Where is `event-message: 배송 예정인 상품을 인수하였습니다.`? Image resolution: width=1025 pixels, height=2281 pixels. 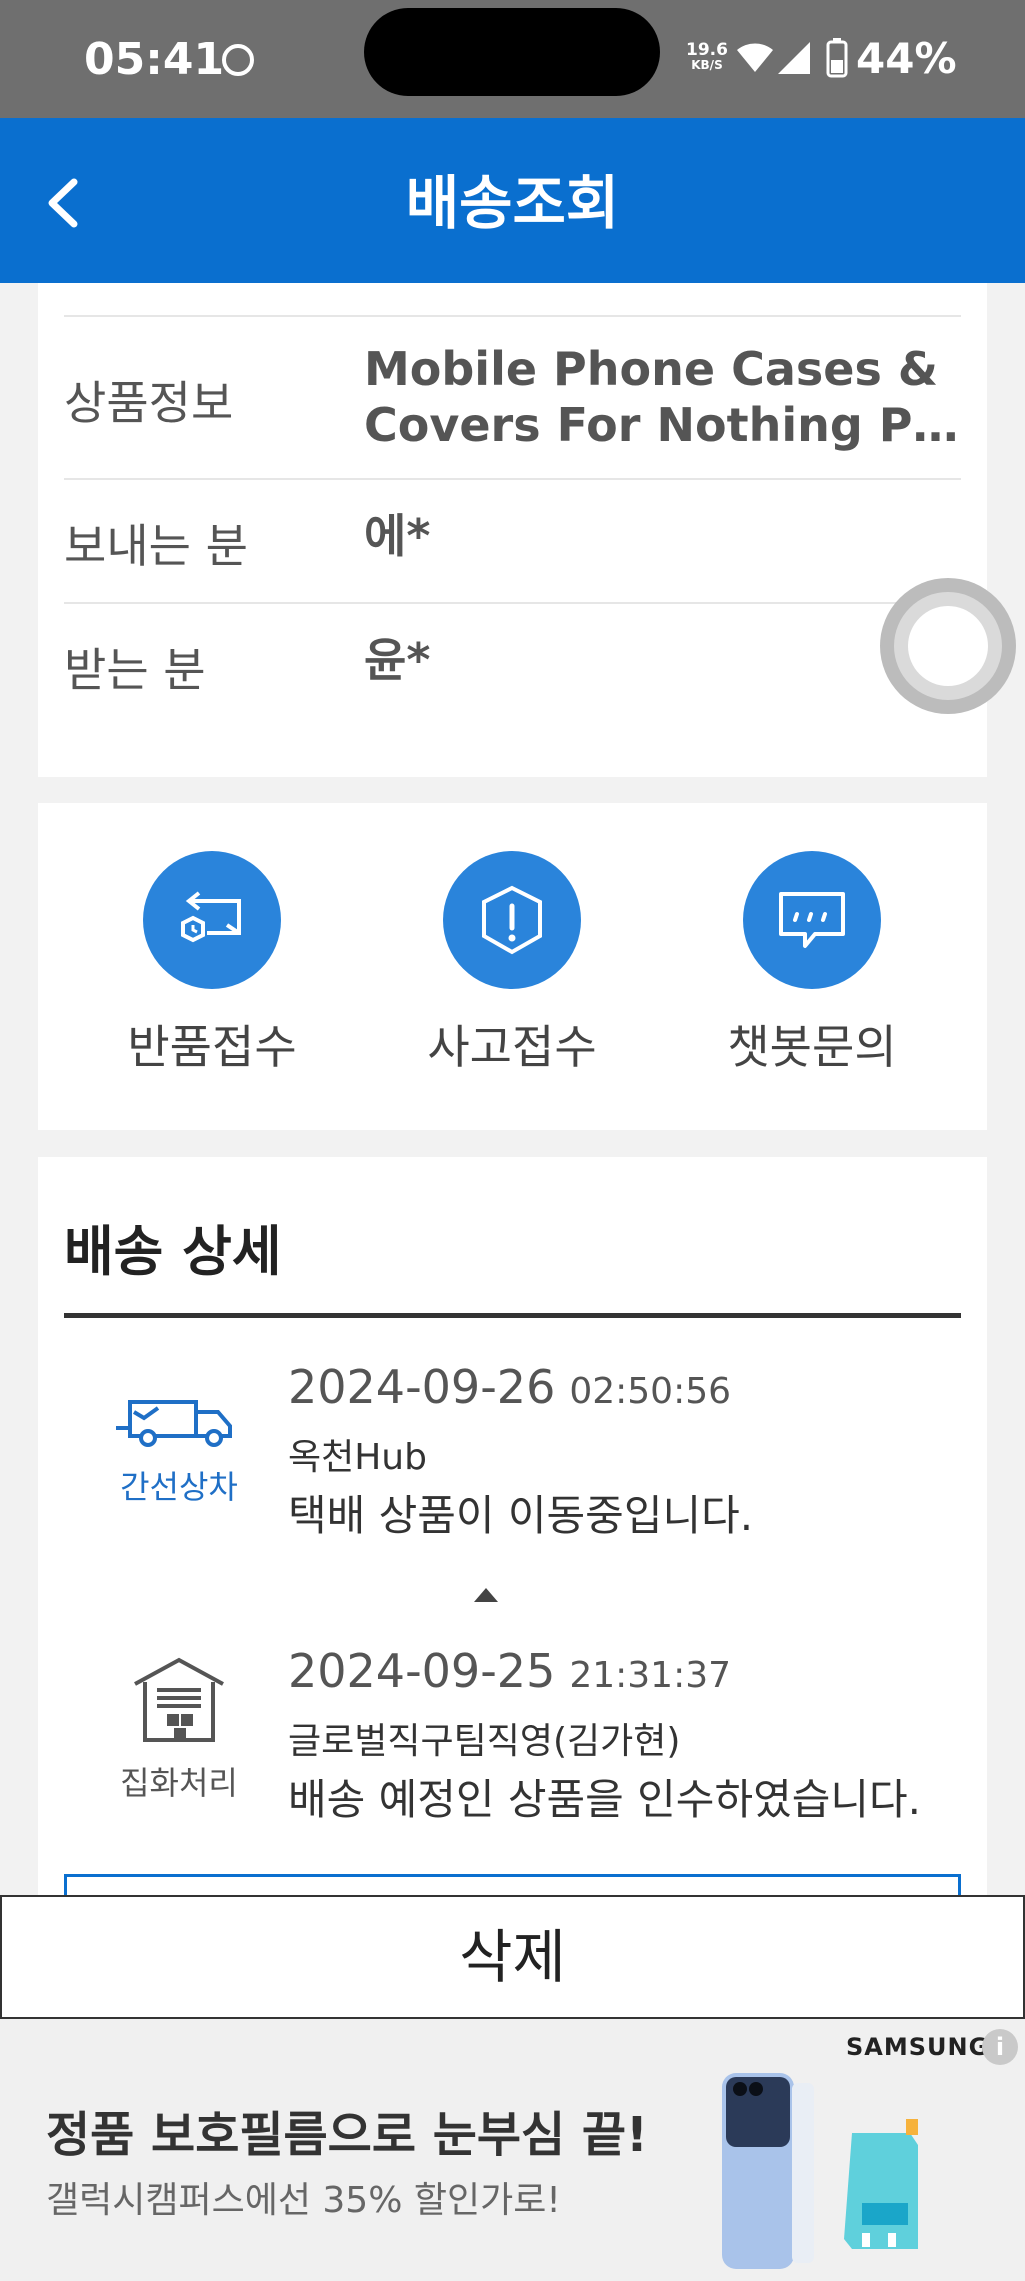
event-message: 배송 예정인 상품을 인수하였습니다. is located at coordinates (605, 1799).